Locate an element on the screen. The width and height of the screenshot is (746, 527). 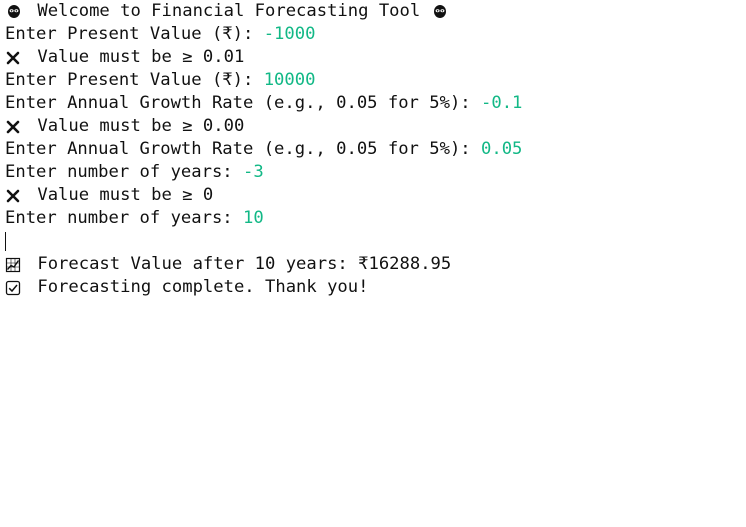
user-input: -0.1 is located at coordinates (502, 103).